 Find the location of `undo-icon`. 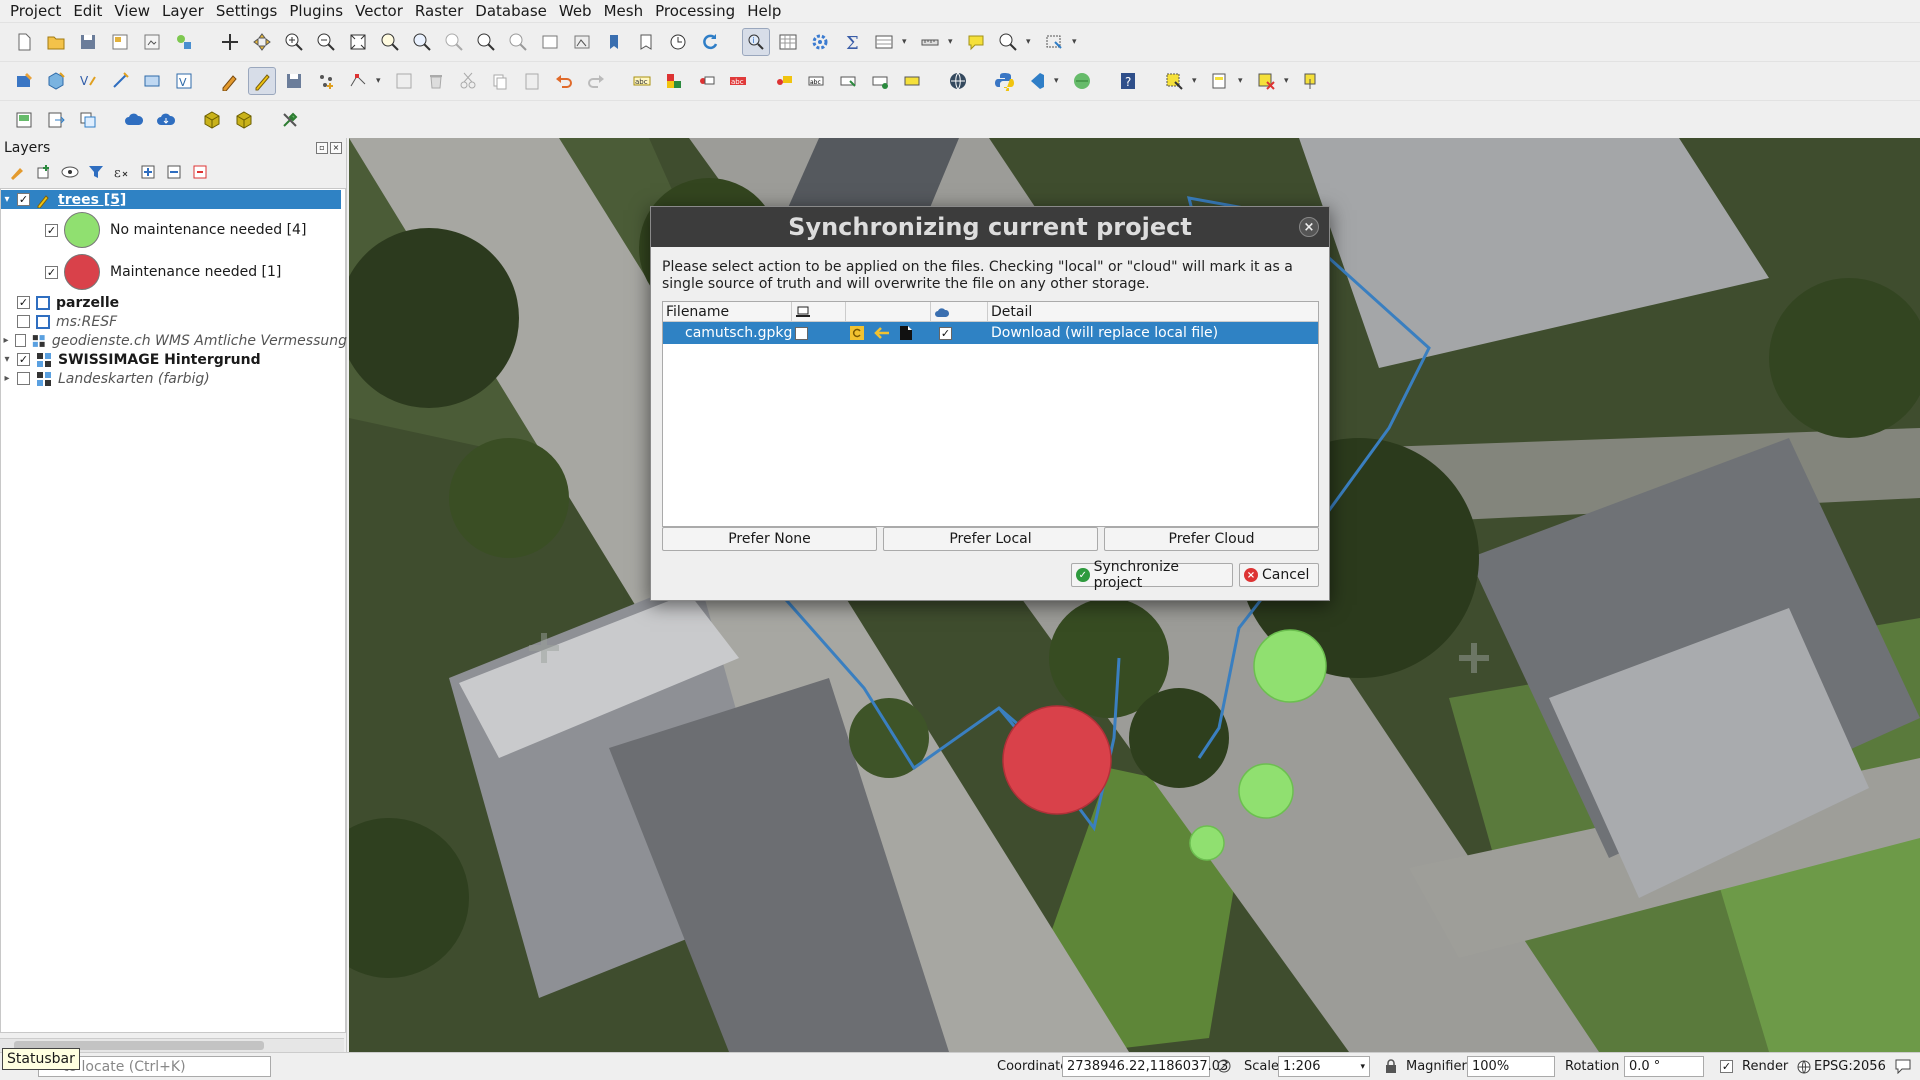

undo-icon is located at coordinates (564, 81).